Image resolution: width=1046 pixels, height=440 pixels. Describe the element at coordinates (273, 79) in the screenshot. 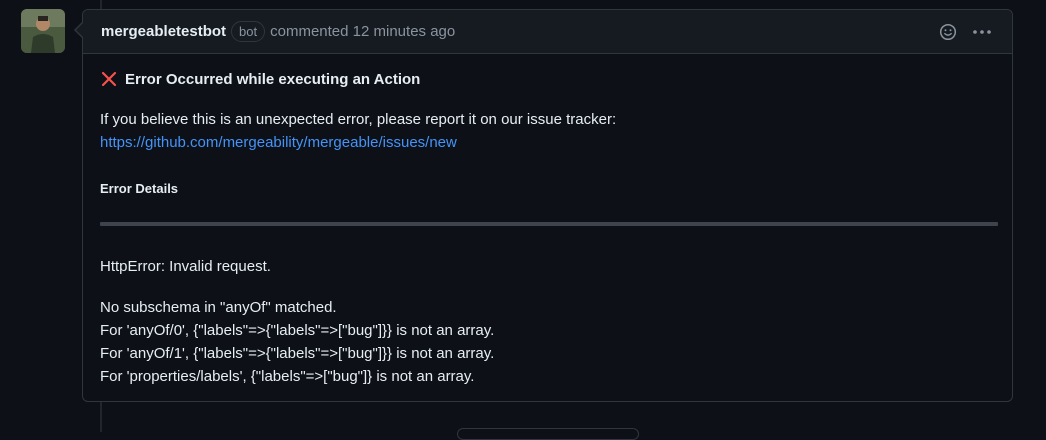

I see `error-title-text: Error Occurred while executing an Action` at that location.